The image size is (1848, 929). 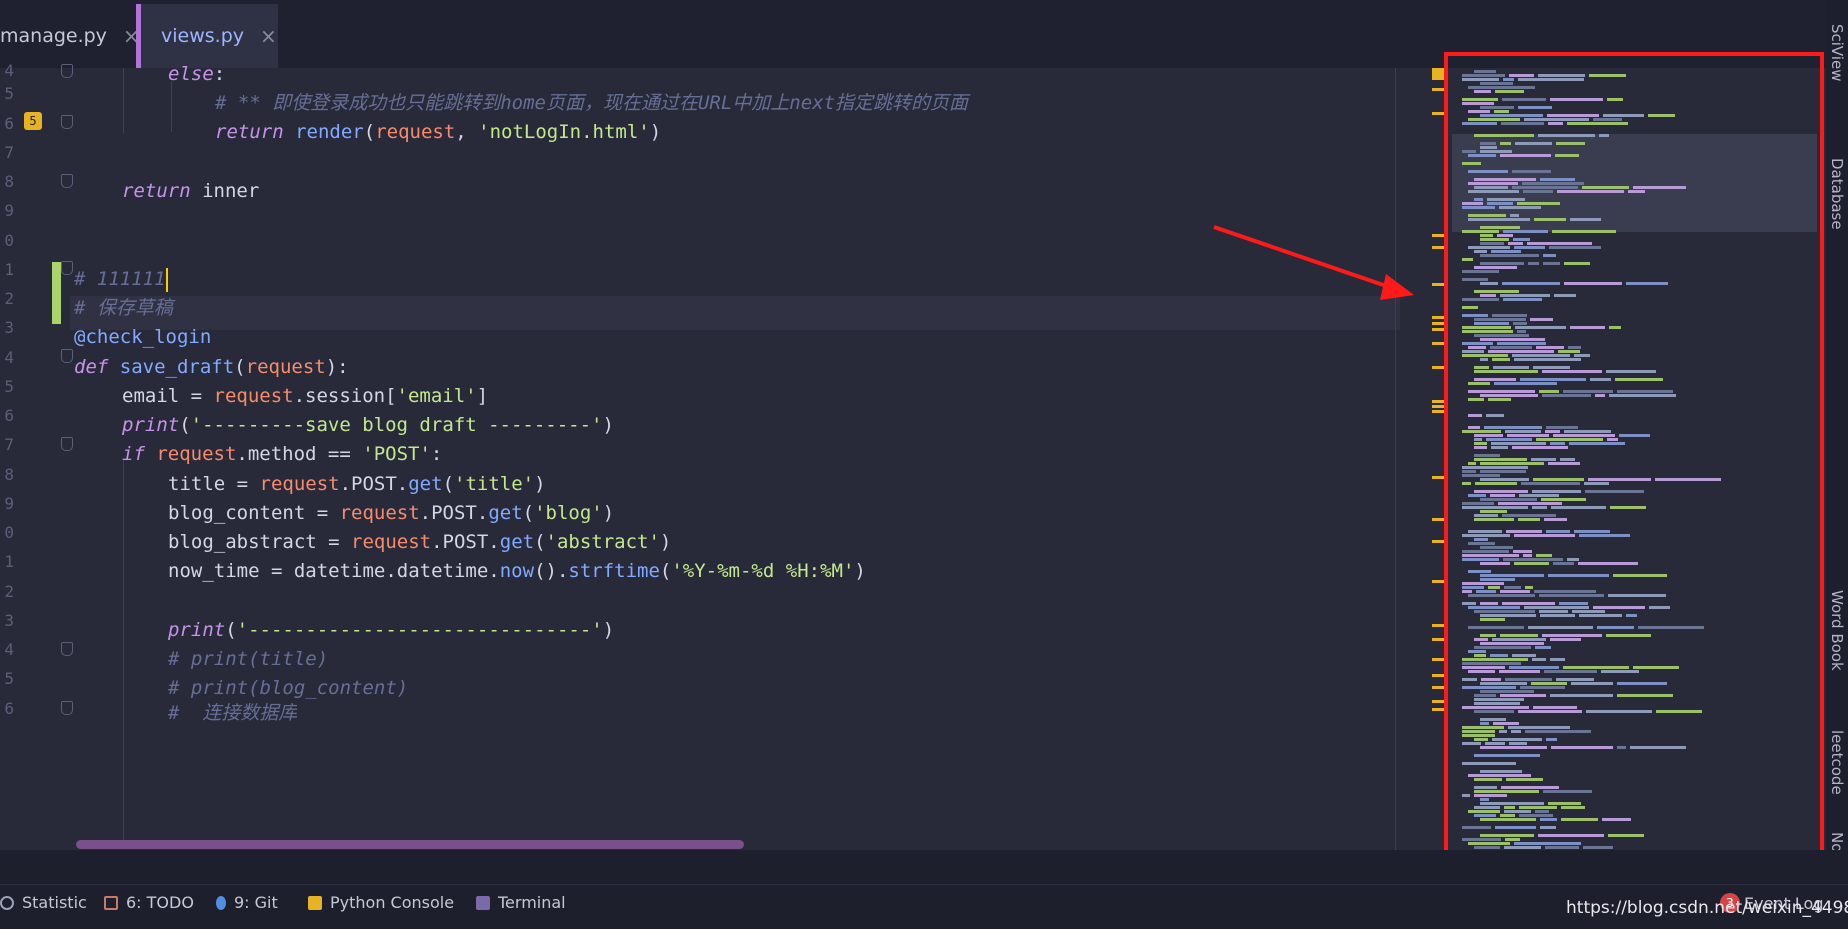 I want to click on todo-tool-button: 6: TODO, so click(x=149, y=902).